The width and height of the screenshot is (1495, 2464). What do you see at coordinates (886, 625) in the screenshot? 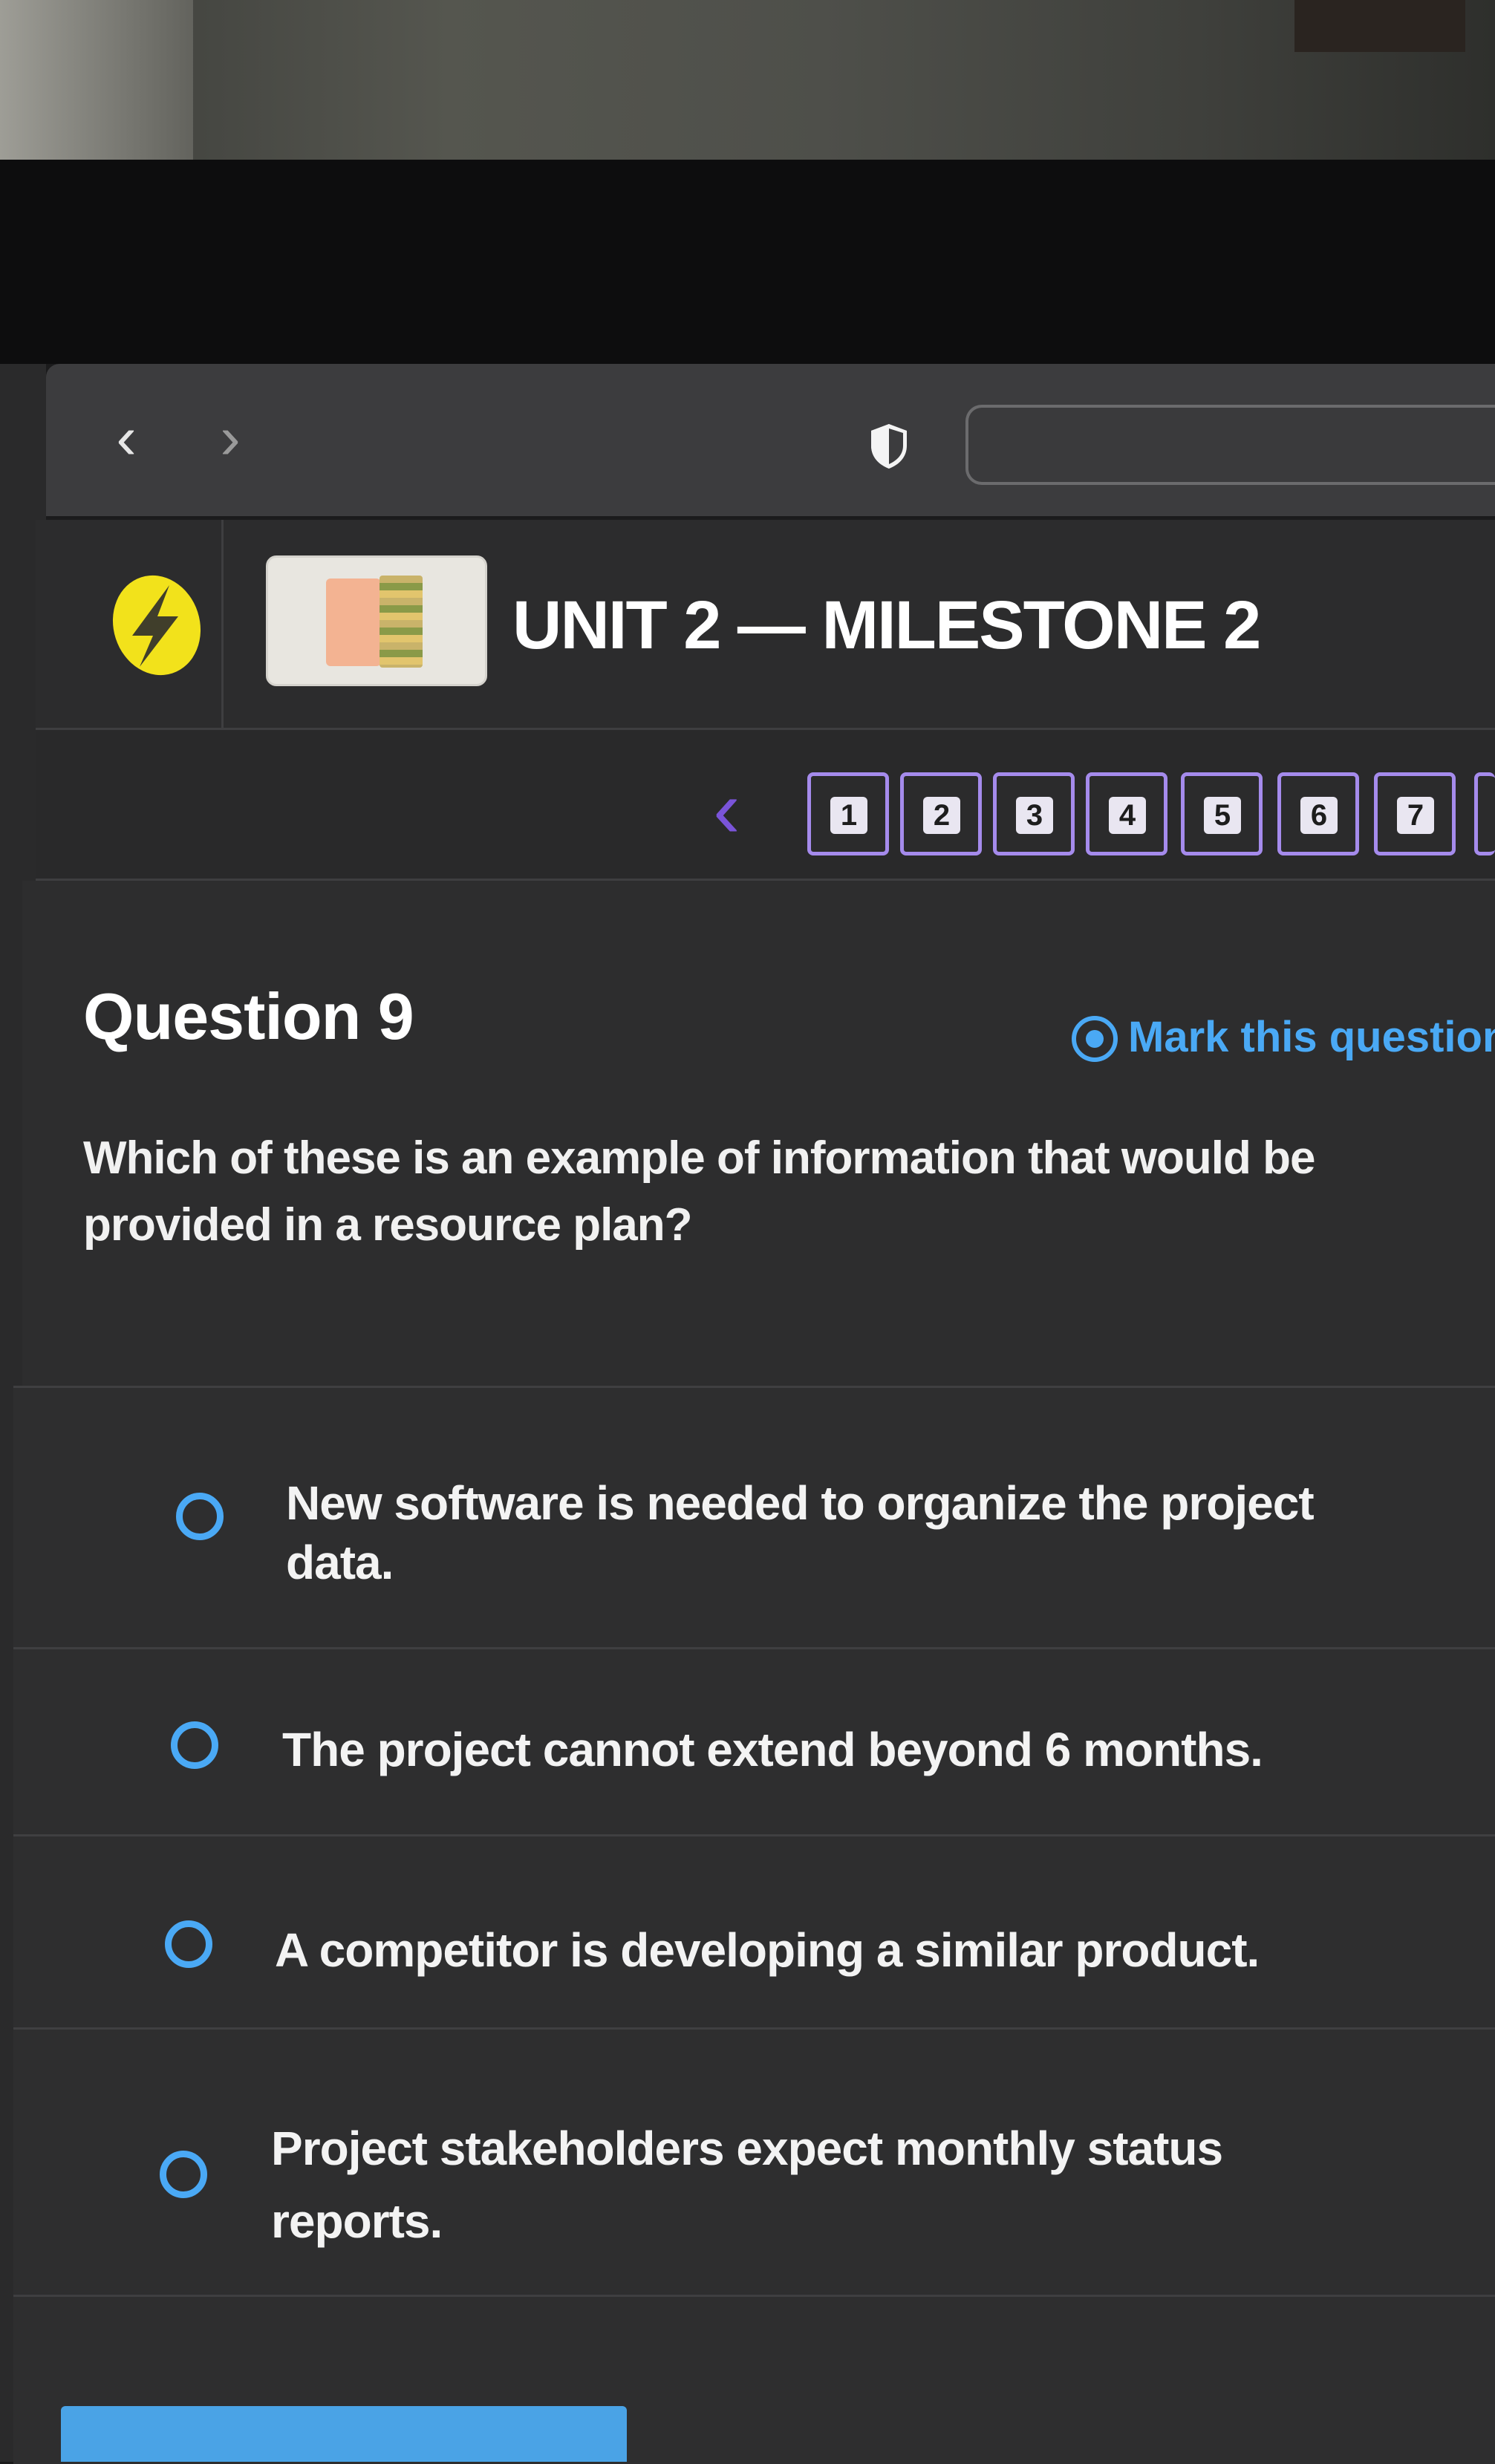
I see `page-title: UNIT 2 — MILESTONE 2` at bounding box center [886, 625].